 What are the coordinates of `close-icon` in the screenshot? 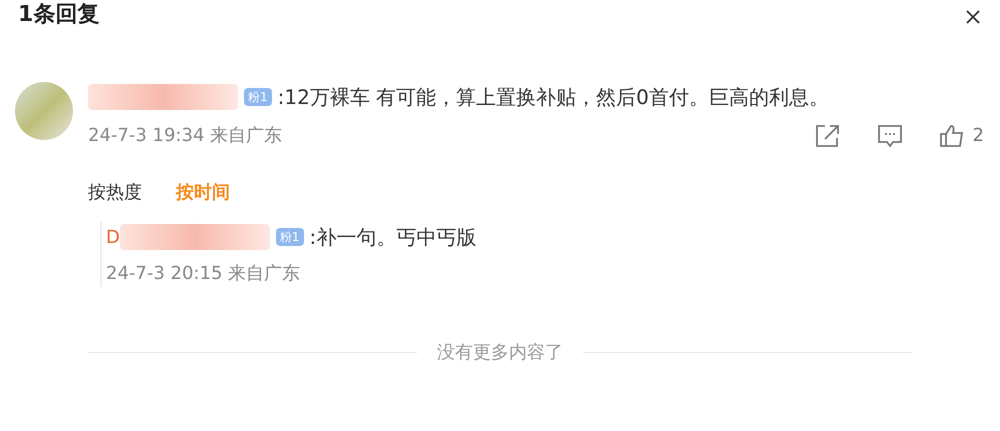 It's located at (973, 17).